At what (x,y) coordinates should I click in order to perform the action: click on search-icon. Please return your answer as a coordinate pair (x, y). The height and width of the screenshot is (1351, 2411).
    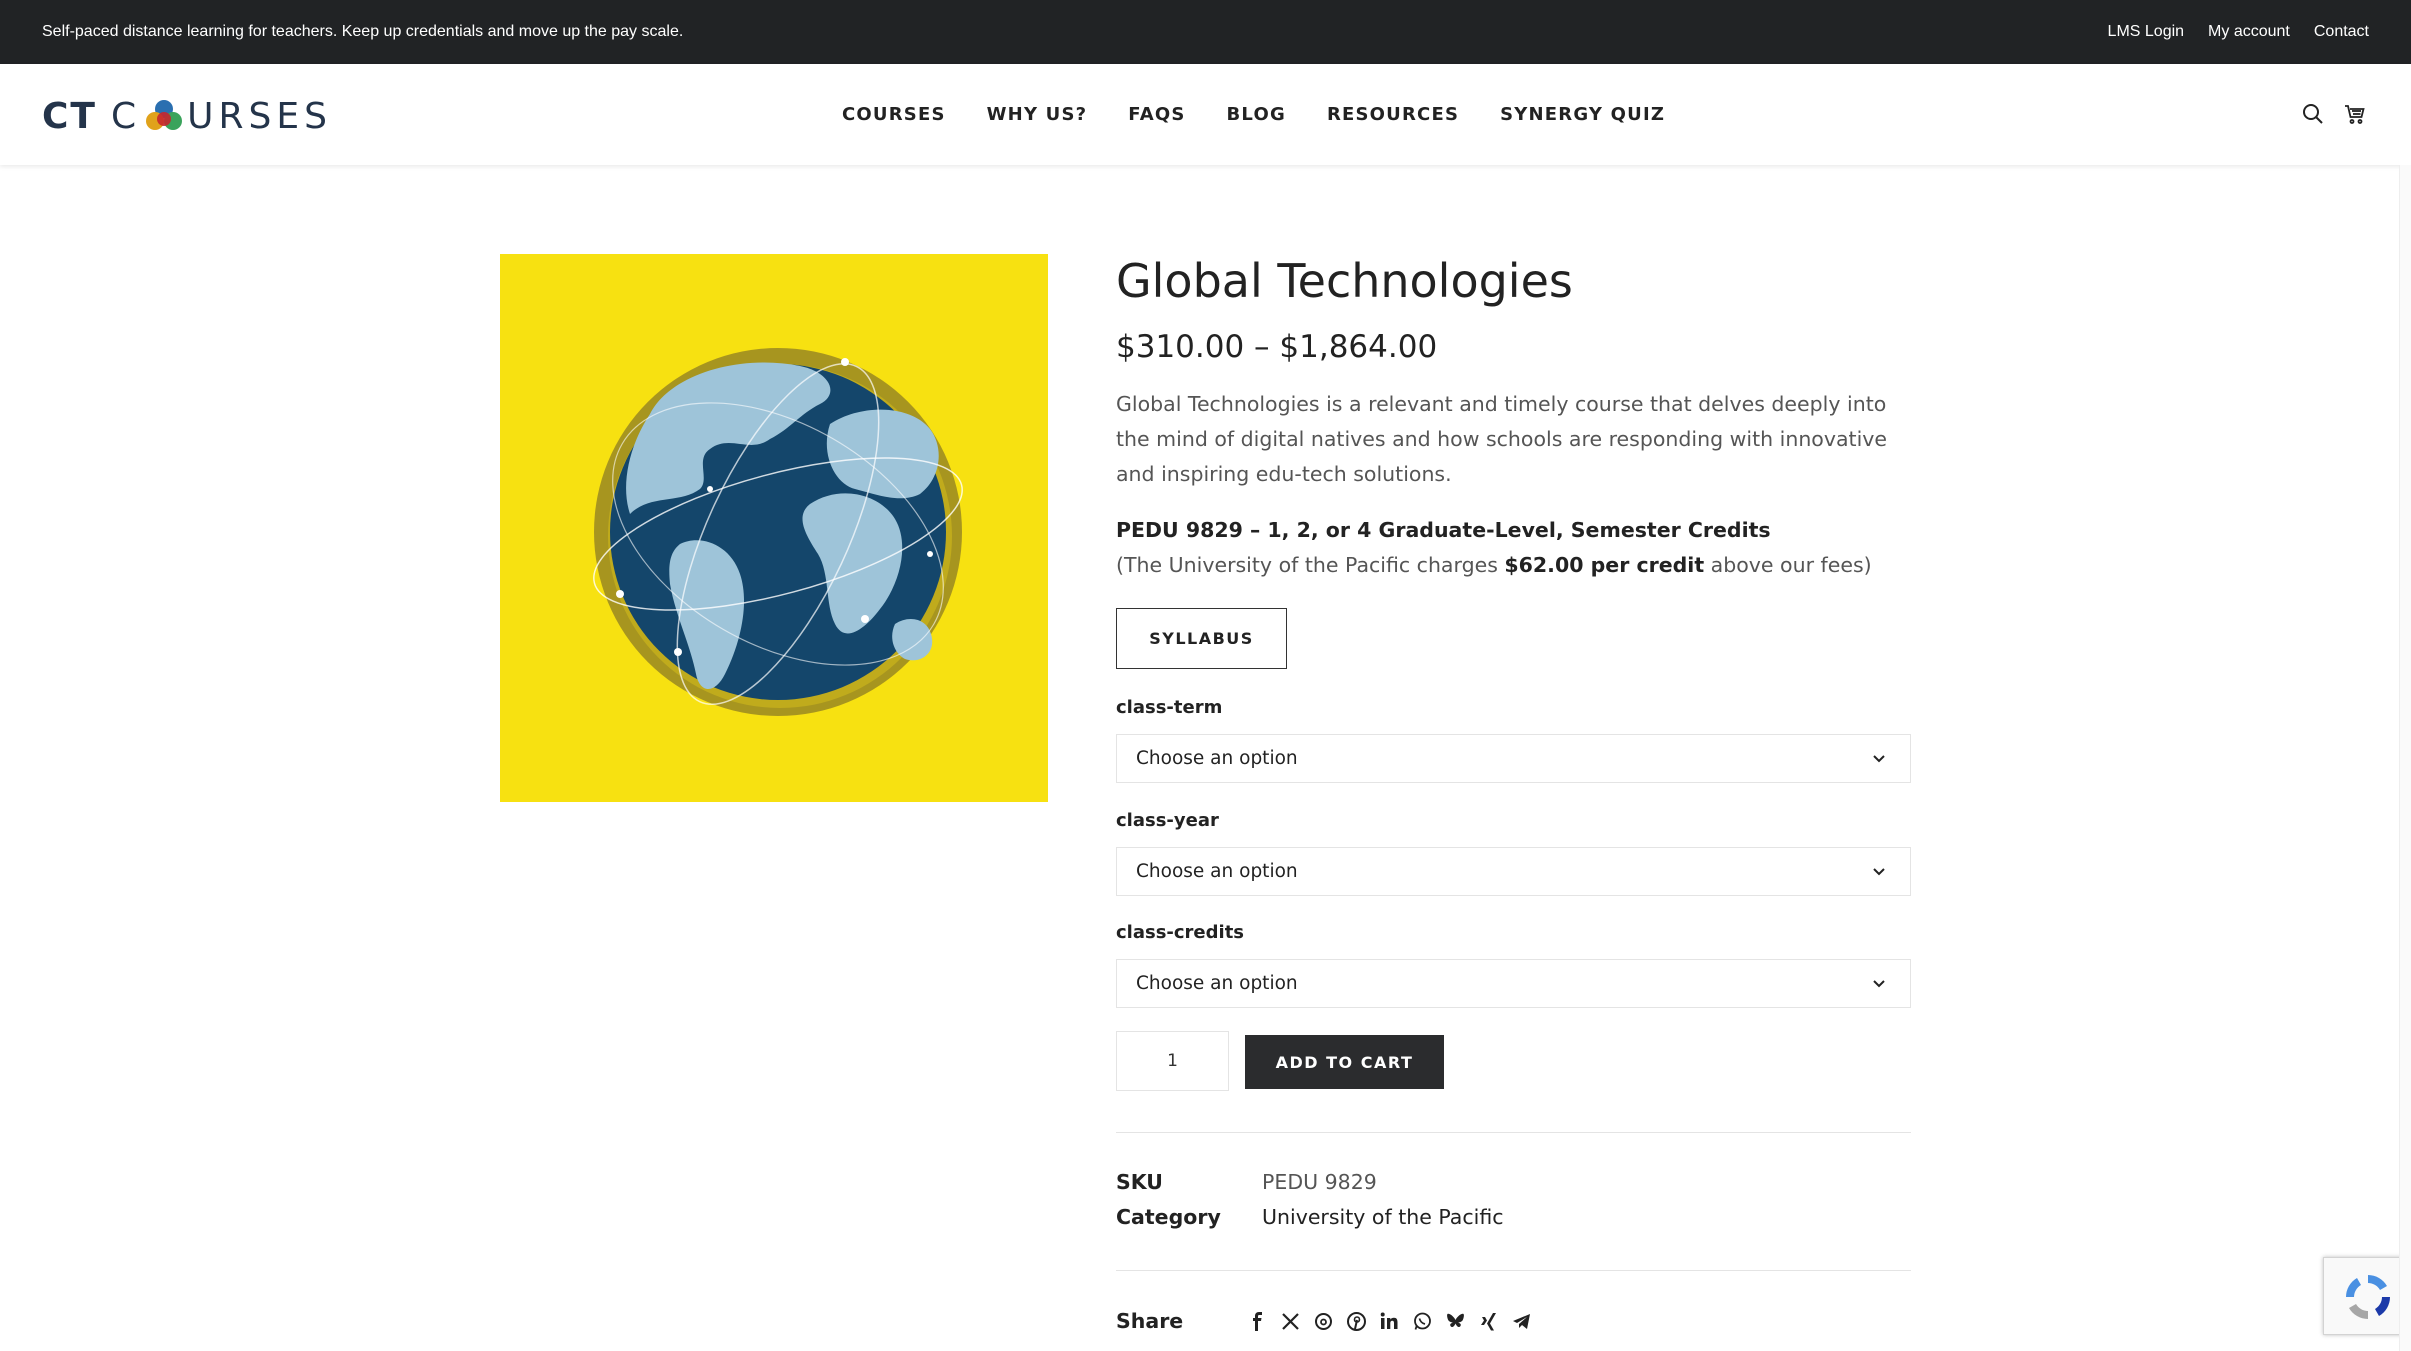
    Looking at the image, I should click on (2313, 114).